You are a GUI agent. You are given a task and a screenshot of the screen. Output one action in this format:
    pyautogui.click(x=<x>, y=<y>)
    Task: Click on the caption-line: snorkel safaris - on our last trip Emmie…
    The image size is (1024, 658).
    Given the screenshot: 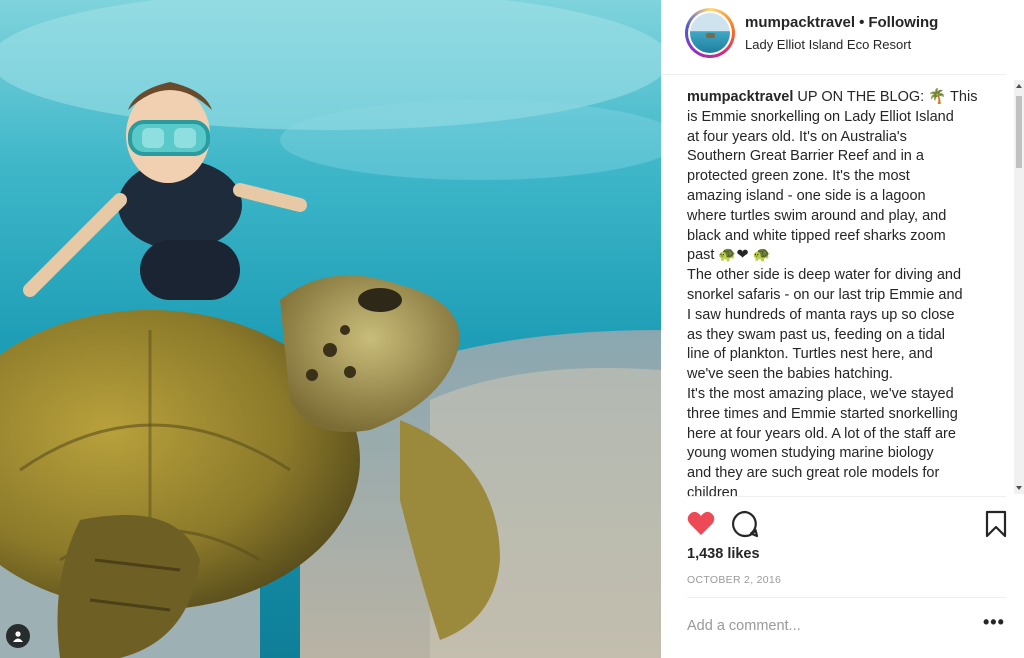 What is the action you would take?
    pyautogui.click(x=825, y=294)
    